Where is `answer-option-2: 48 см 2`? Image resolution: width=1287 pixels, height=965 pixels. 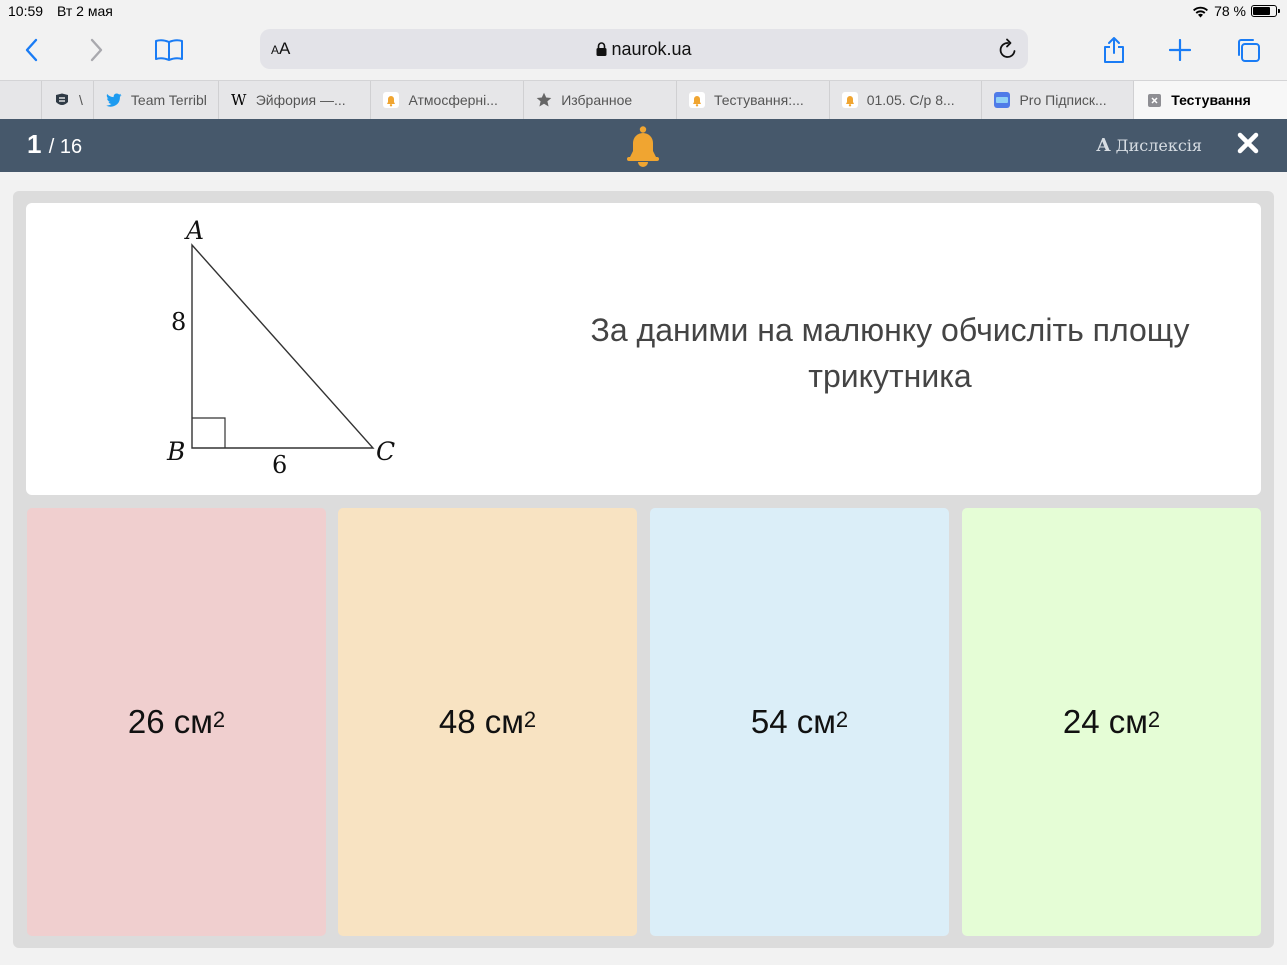
answer-option-2: 48 см 2 is located at coordinates (487, 722).